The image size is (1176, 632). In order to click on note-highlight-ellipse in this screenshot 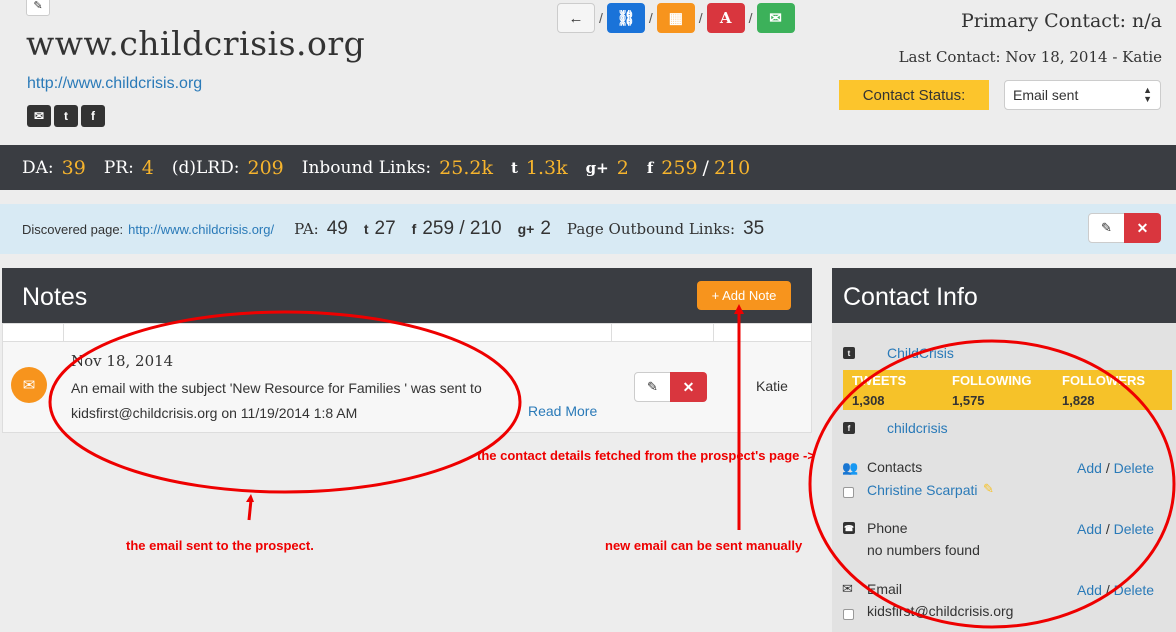, I will do `click(285, 402)`.